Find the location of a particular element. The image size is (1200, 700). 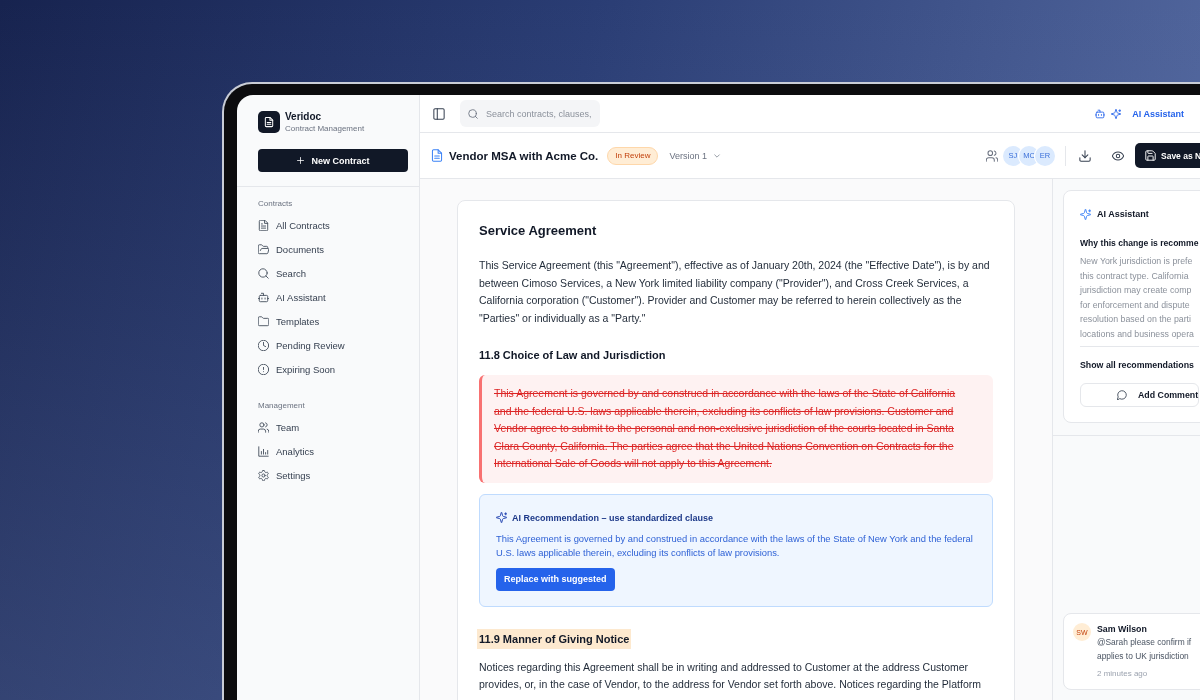

brand-name: Veridoc is located at coordinates (304, 117).